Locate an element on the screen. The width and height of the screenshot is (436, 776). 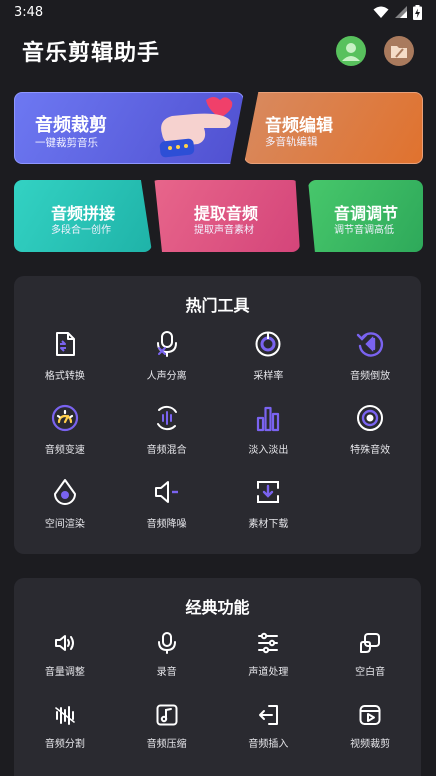
pointing-hand-illustration is located at coordinates (196, 127).